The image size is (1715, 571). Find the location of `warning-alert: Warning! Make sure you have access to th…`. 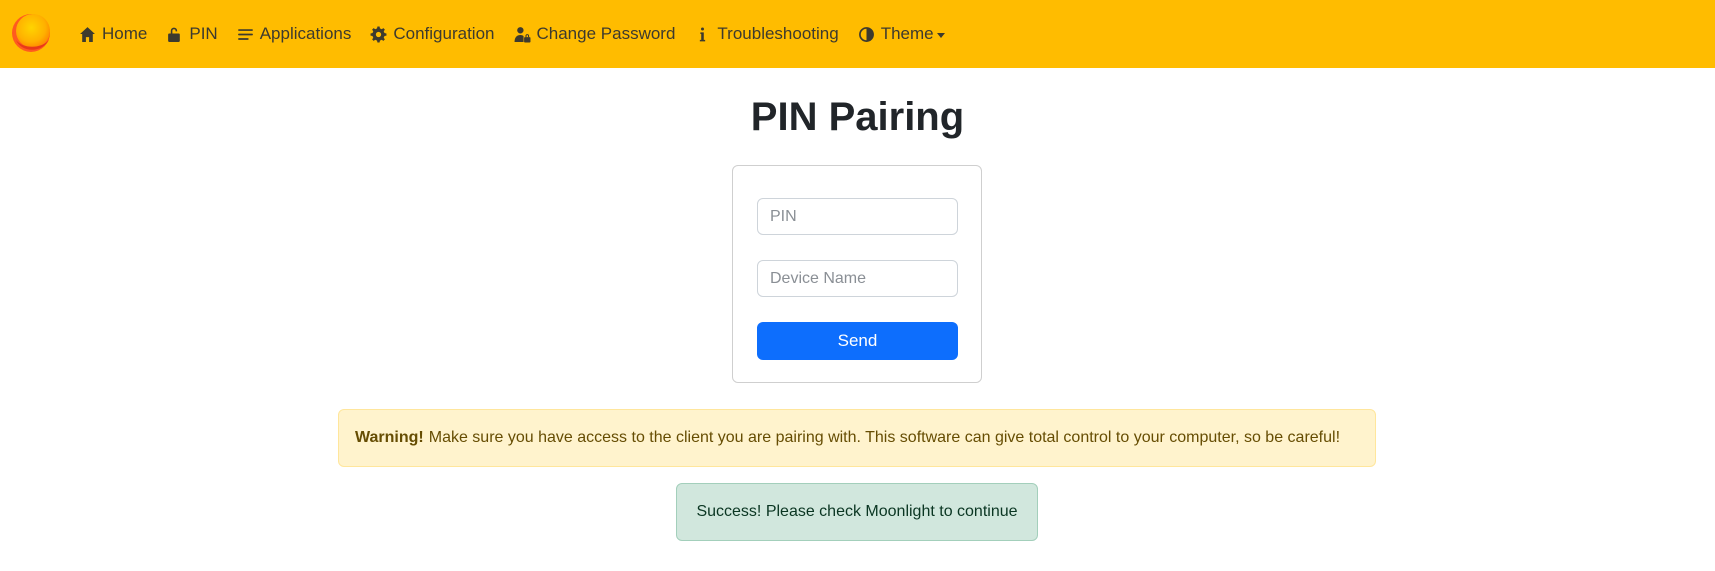

warning-alert: Warning! Make sure you have access to th… is located at coordinates (857, 438).